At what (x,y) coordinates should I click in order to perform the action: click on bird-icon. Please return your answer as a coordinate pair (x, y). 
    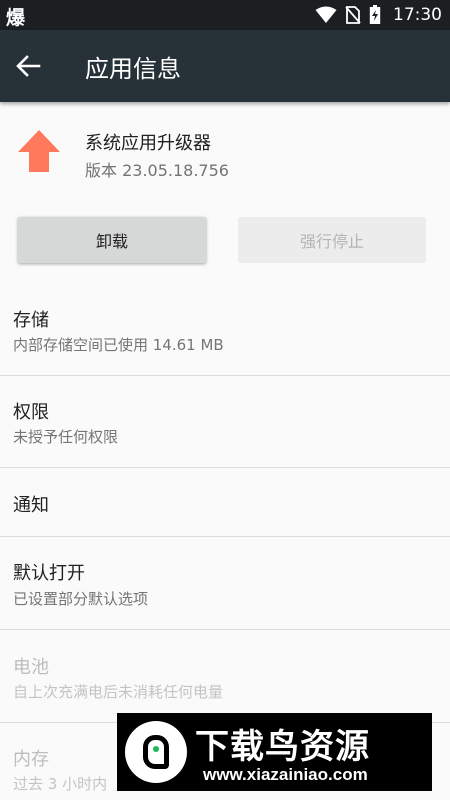
    Looking at the image, I should click on (156, 752).